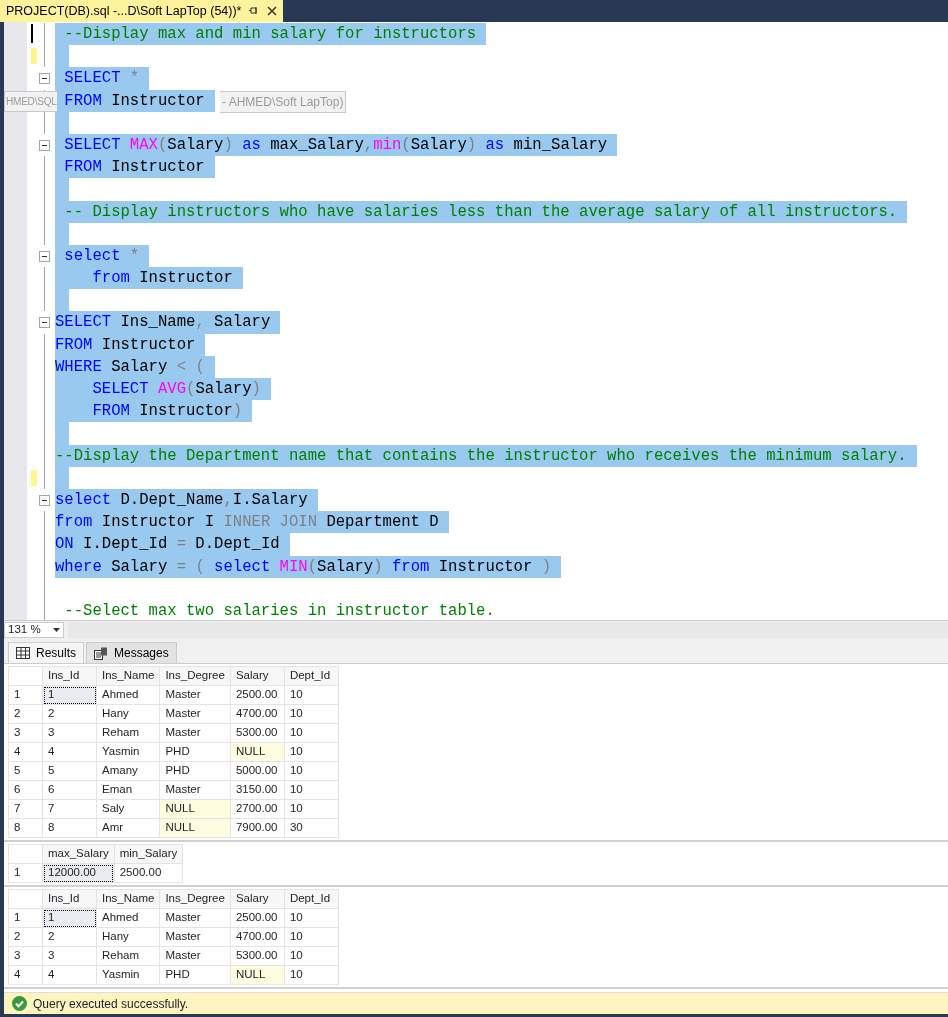 This screenshot has height=1017, width=948. I want to click on column-header: max_Salary, so click(78, 854).